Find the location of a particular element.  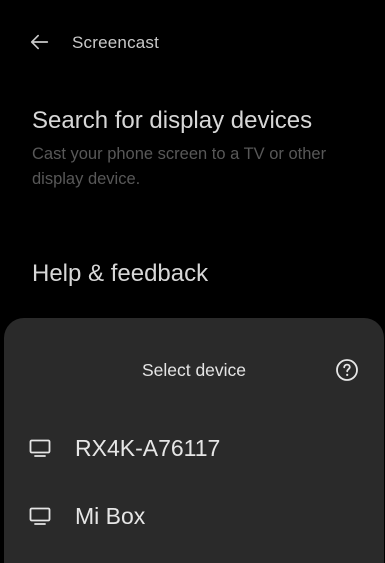

device-label: Mi Box is located at coordinates (110, 515).